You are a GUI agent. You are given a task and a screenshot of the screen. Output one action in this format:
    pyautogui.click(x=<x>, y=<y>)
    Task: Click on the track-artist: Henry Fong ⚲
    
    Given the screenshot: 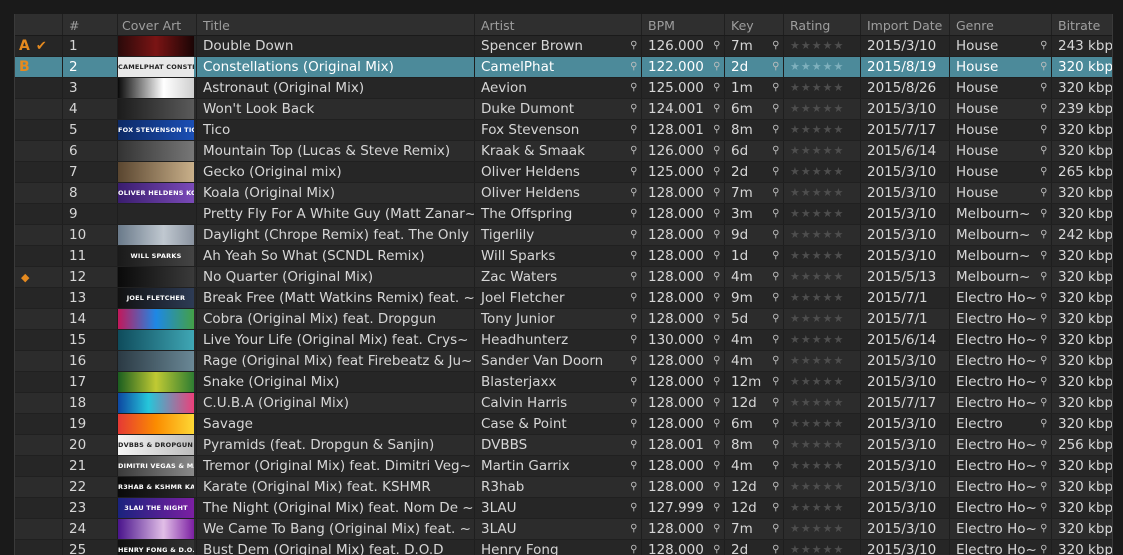 What is the action you would take?
    pyautogui.click(x=558, y=547)
    